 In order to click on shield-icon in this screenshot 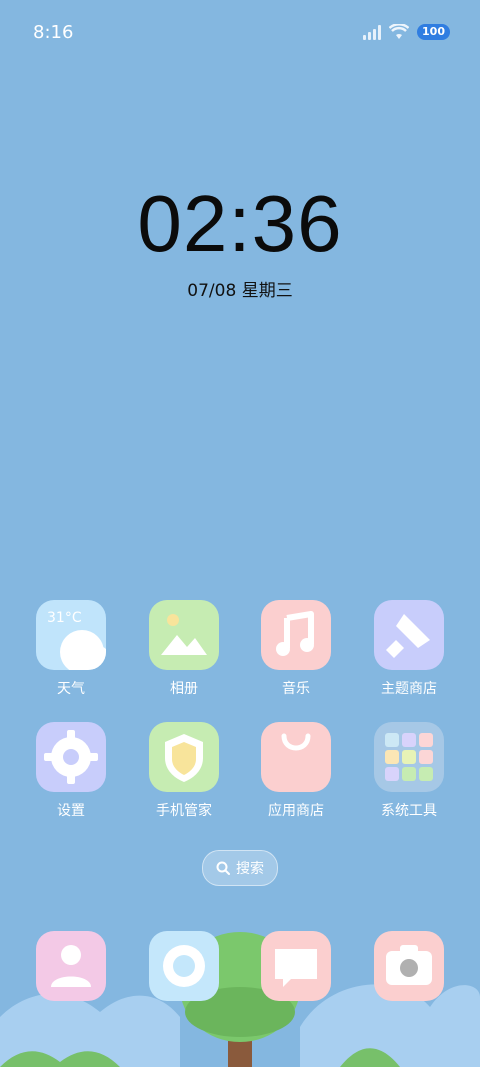, I will do `click(184, 757)`.